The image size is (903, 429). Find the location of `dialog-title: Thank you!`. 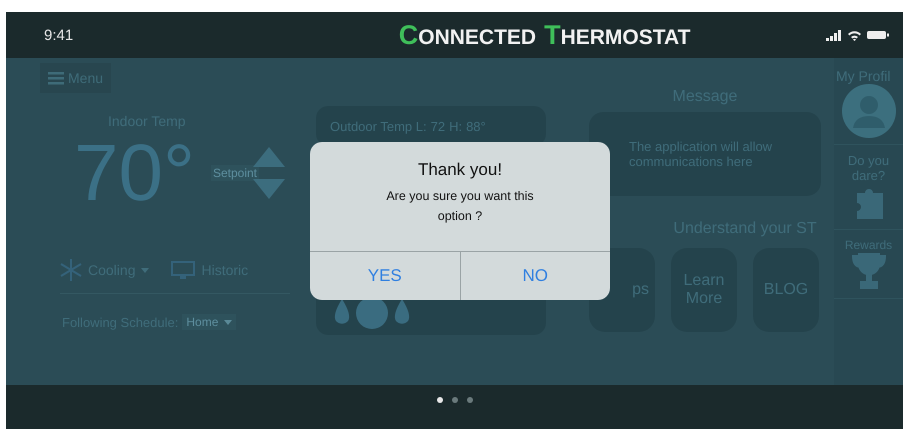

dialog-title: Thank you! is located at coordinates (460, 170).